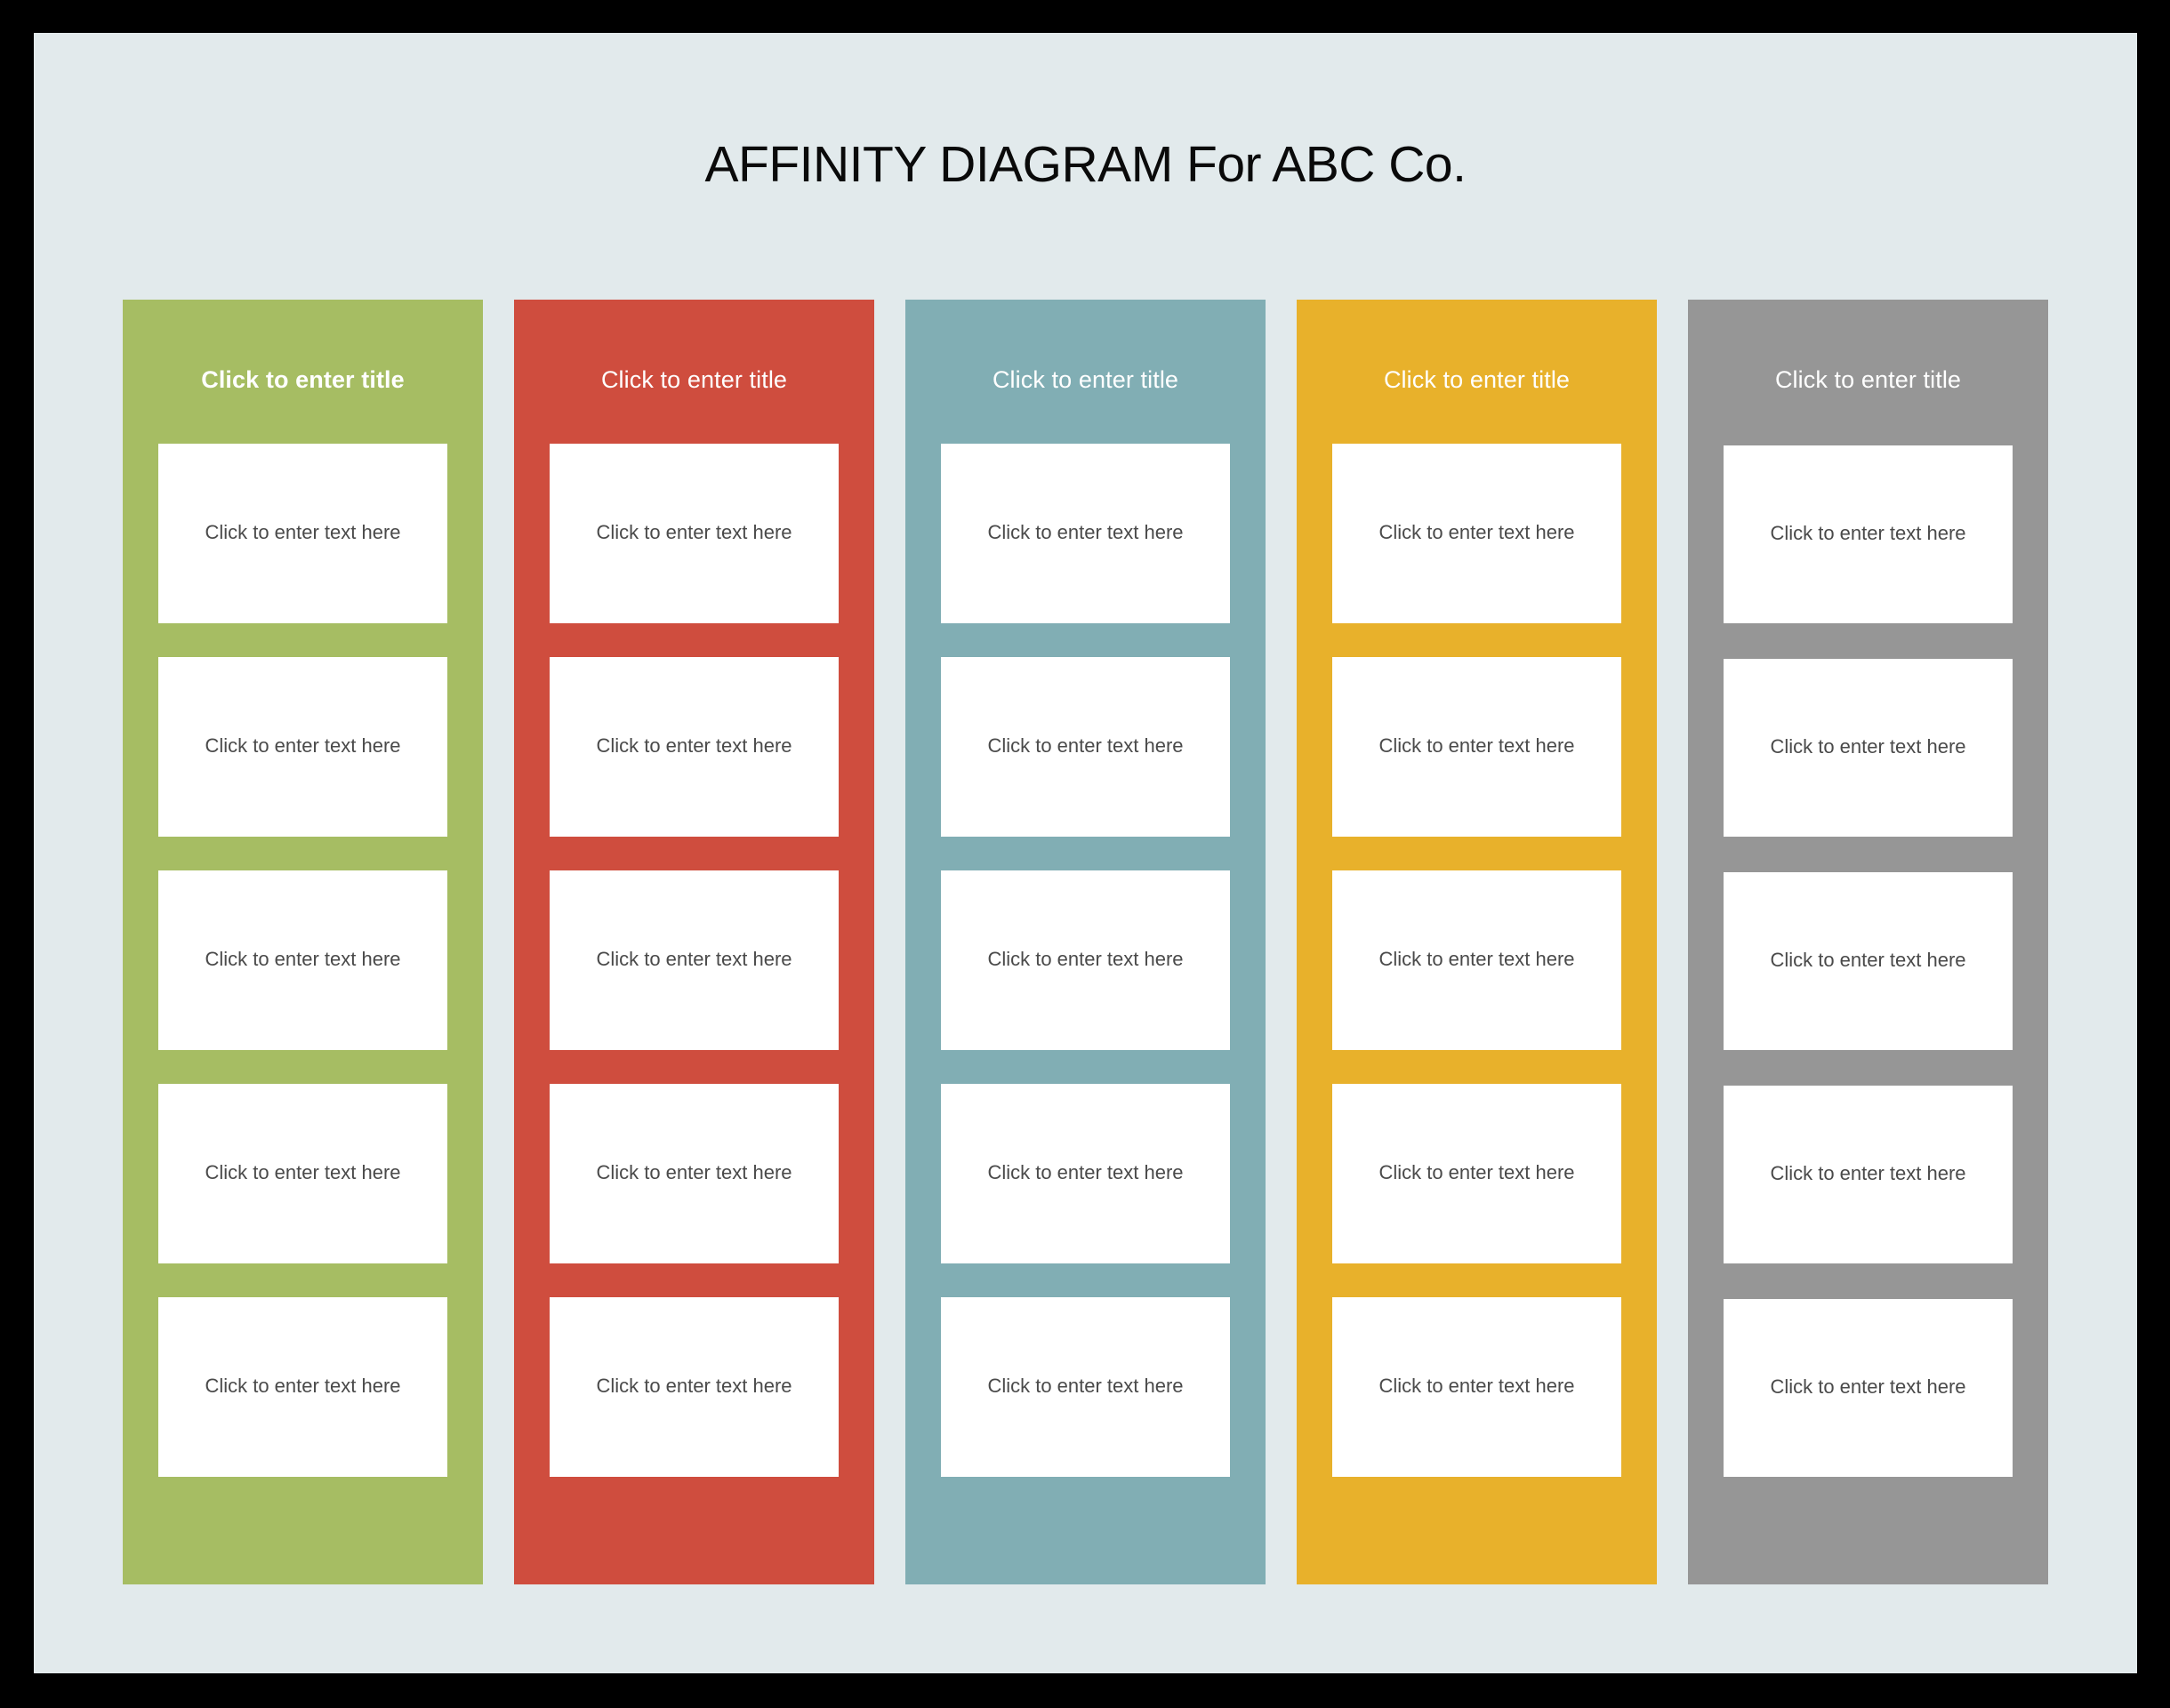 The image size is (2170, 1708). What do you see at coordinates (1085, 380) in the screenshot?
I see `column-title-3: Click to enter title` at bounding box center [1085, 380].